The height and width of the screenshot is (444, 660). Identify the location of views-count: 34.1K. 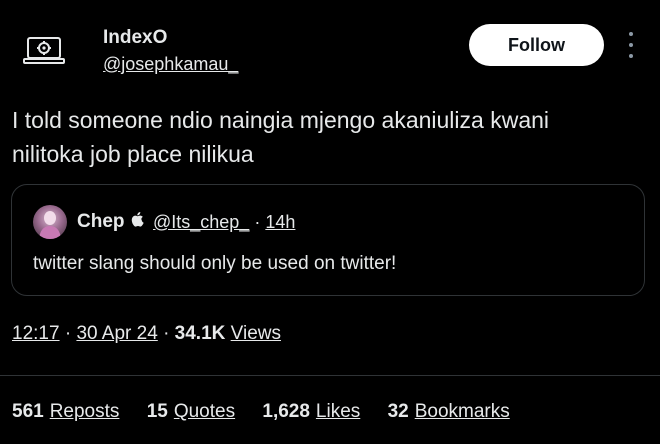
(200, 333).